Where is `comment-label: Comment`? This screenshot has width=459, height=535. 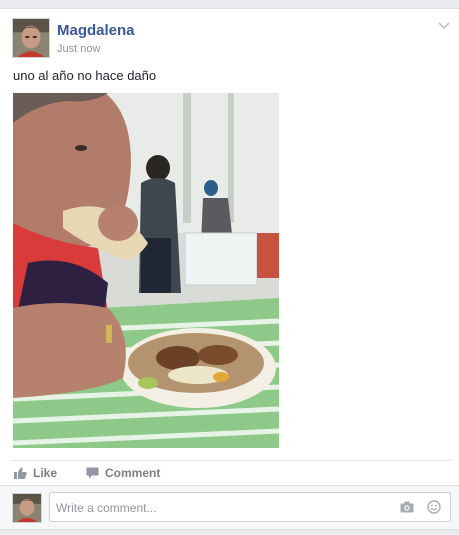
comment-label: Comment is located at coordinates (133, 473).